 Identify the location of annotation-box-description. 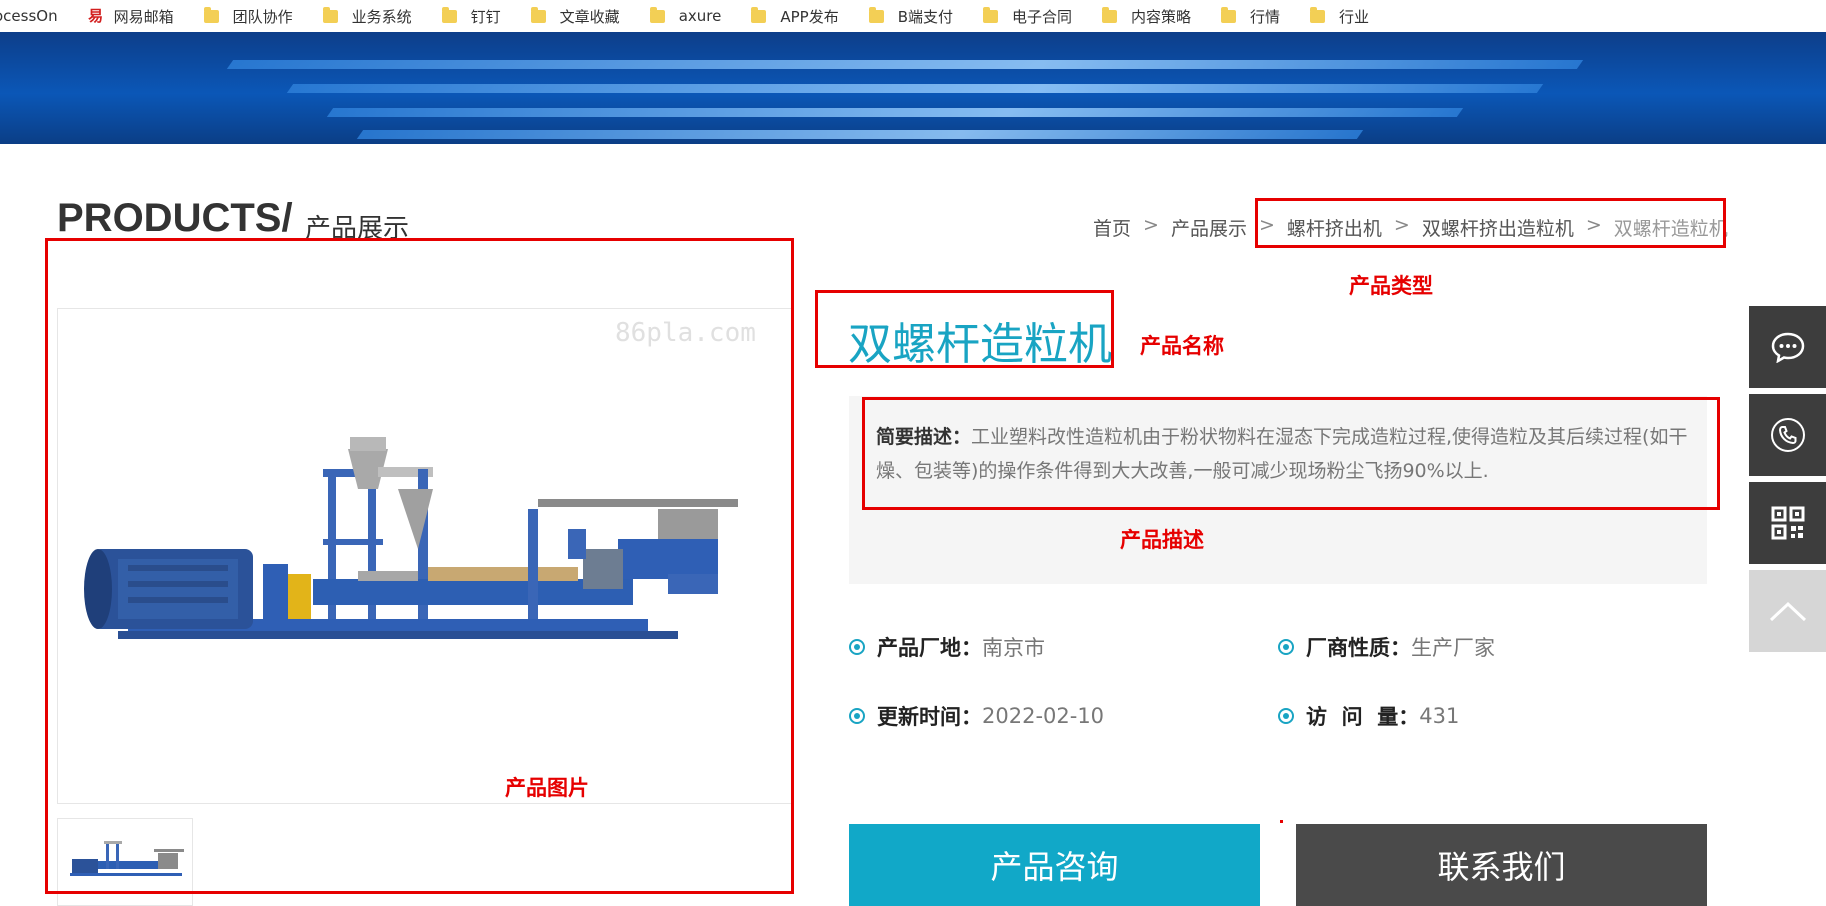
(1291, 453).